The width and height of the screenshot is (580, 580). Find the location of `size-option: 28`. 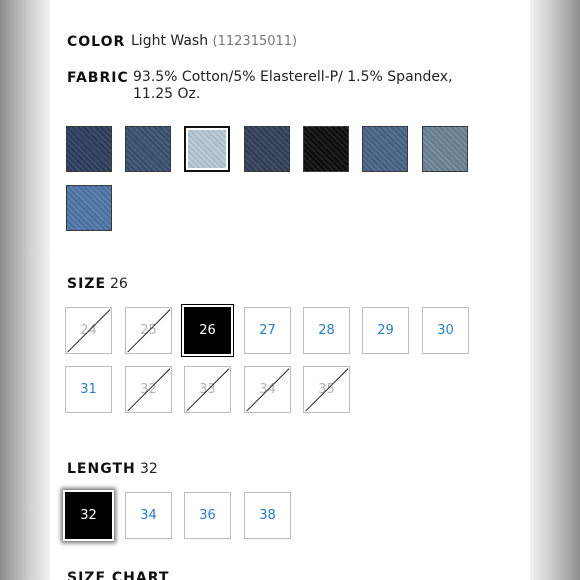

size-option: 28 is located at coordinates (326, 330).